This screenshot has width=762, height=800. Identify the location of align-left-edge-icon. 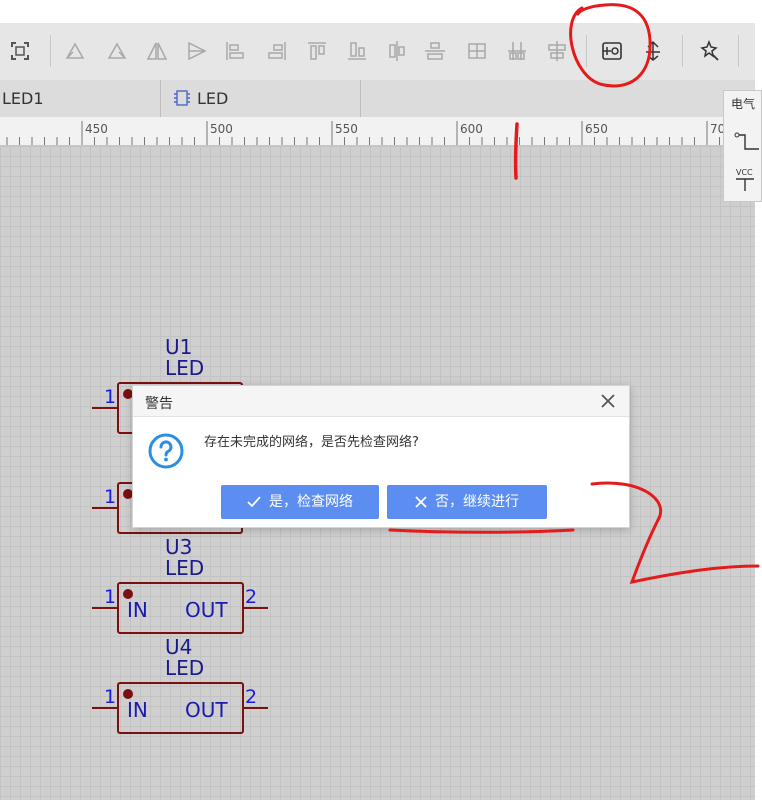
(235, 51).